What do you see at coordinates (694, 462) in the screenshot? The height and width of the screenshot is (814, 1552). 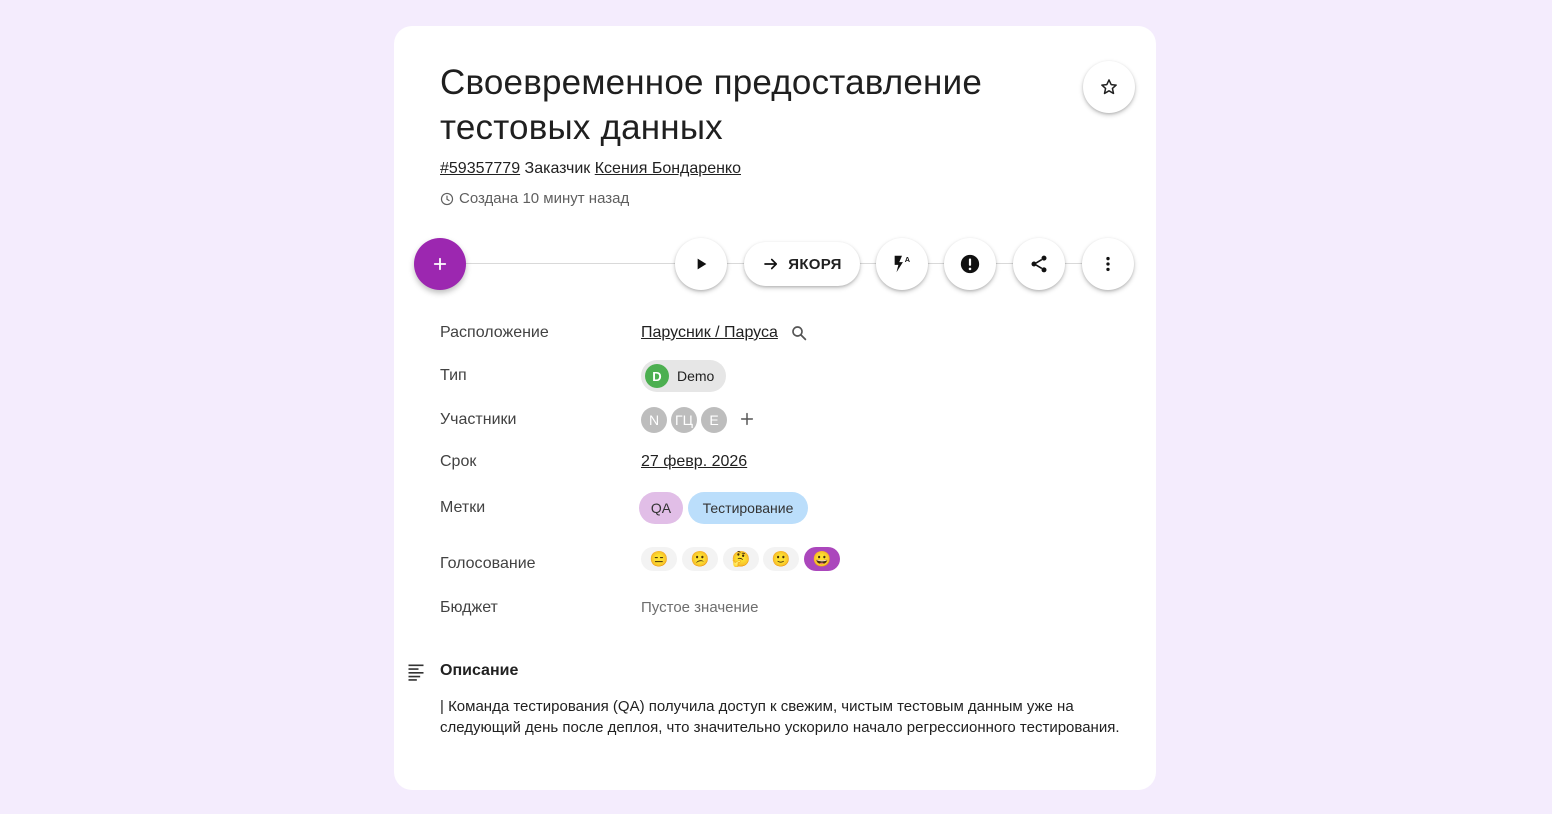 I see `deadline-value: 27 февр. 2026` at bounding box center [694, 462].